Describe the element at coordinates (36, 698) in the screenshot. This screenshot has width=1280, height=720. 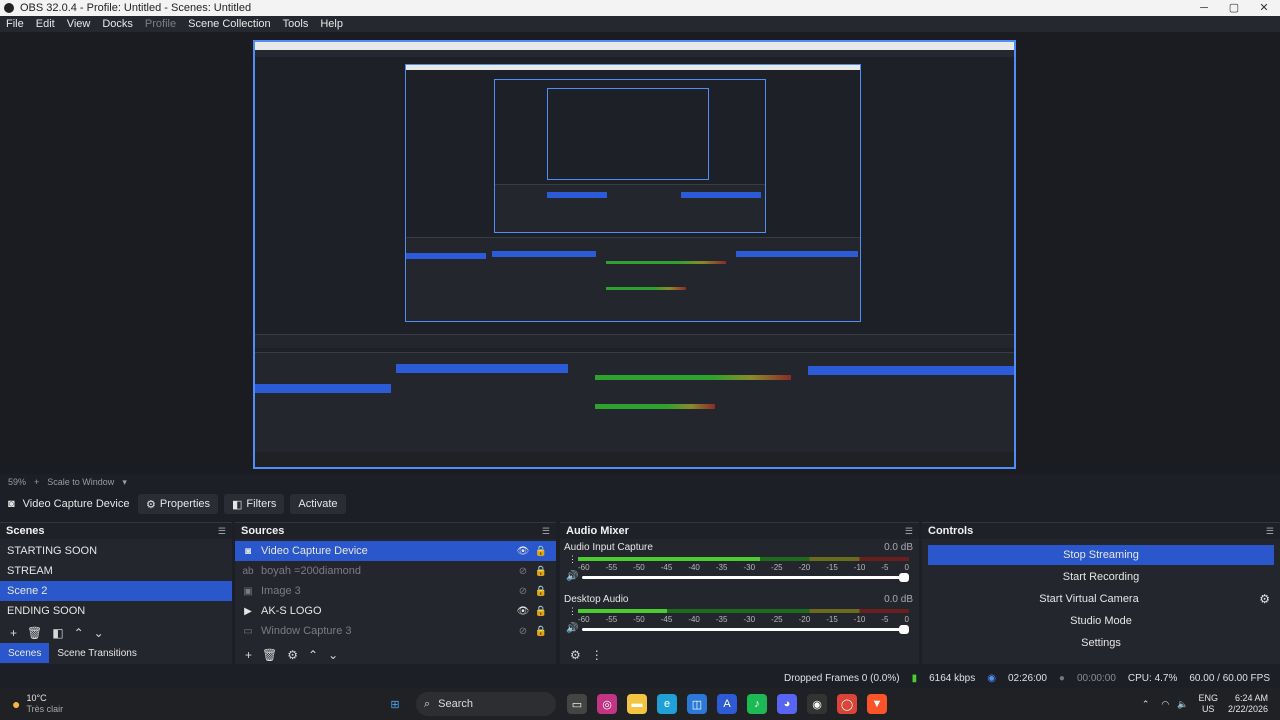
I see `weather-temp: 10°C` at that location.